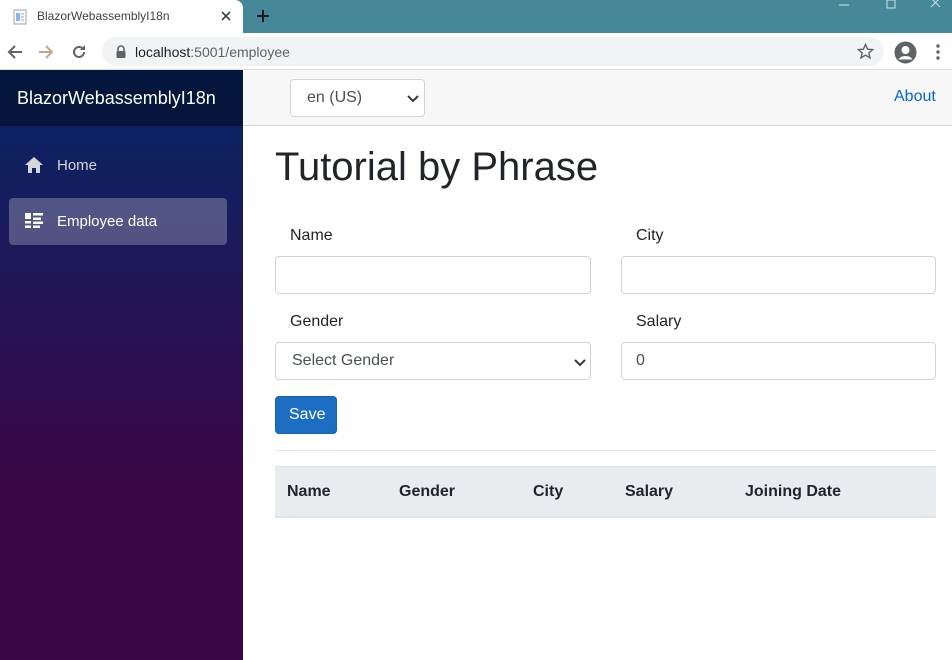 The image size is (952, 660). What do you see at coordinates (343, 360) in the screenshot?
I see `gender-select-value: Select Gender` at bounding box center [343, 360].